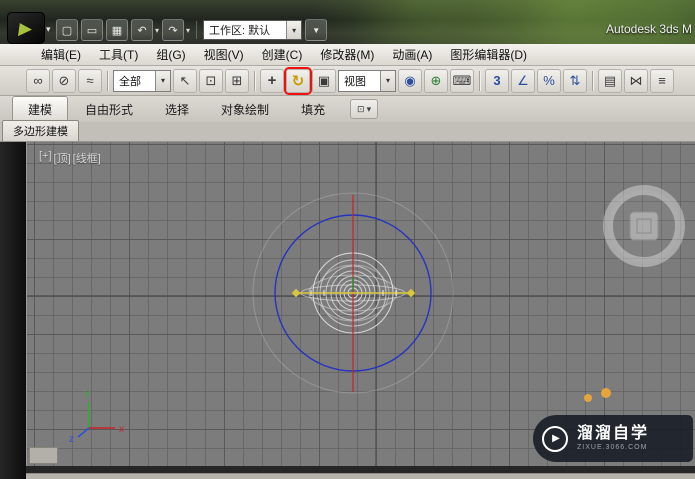 This screenshot has width=695, height=479. I want to click on rectangular-region-icon: ⊡, so click(211, 80).